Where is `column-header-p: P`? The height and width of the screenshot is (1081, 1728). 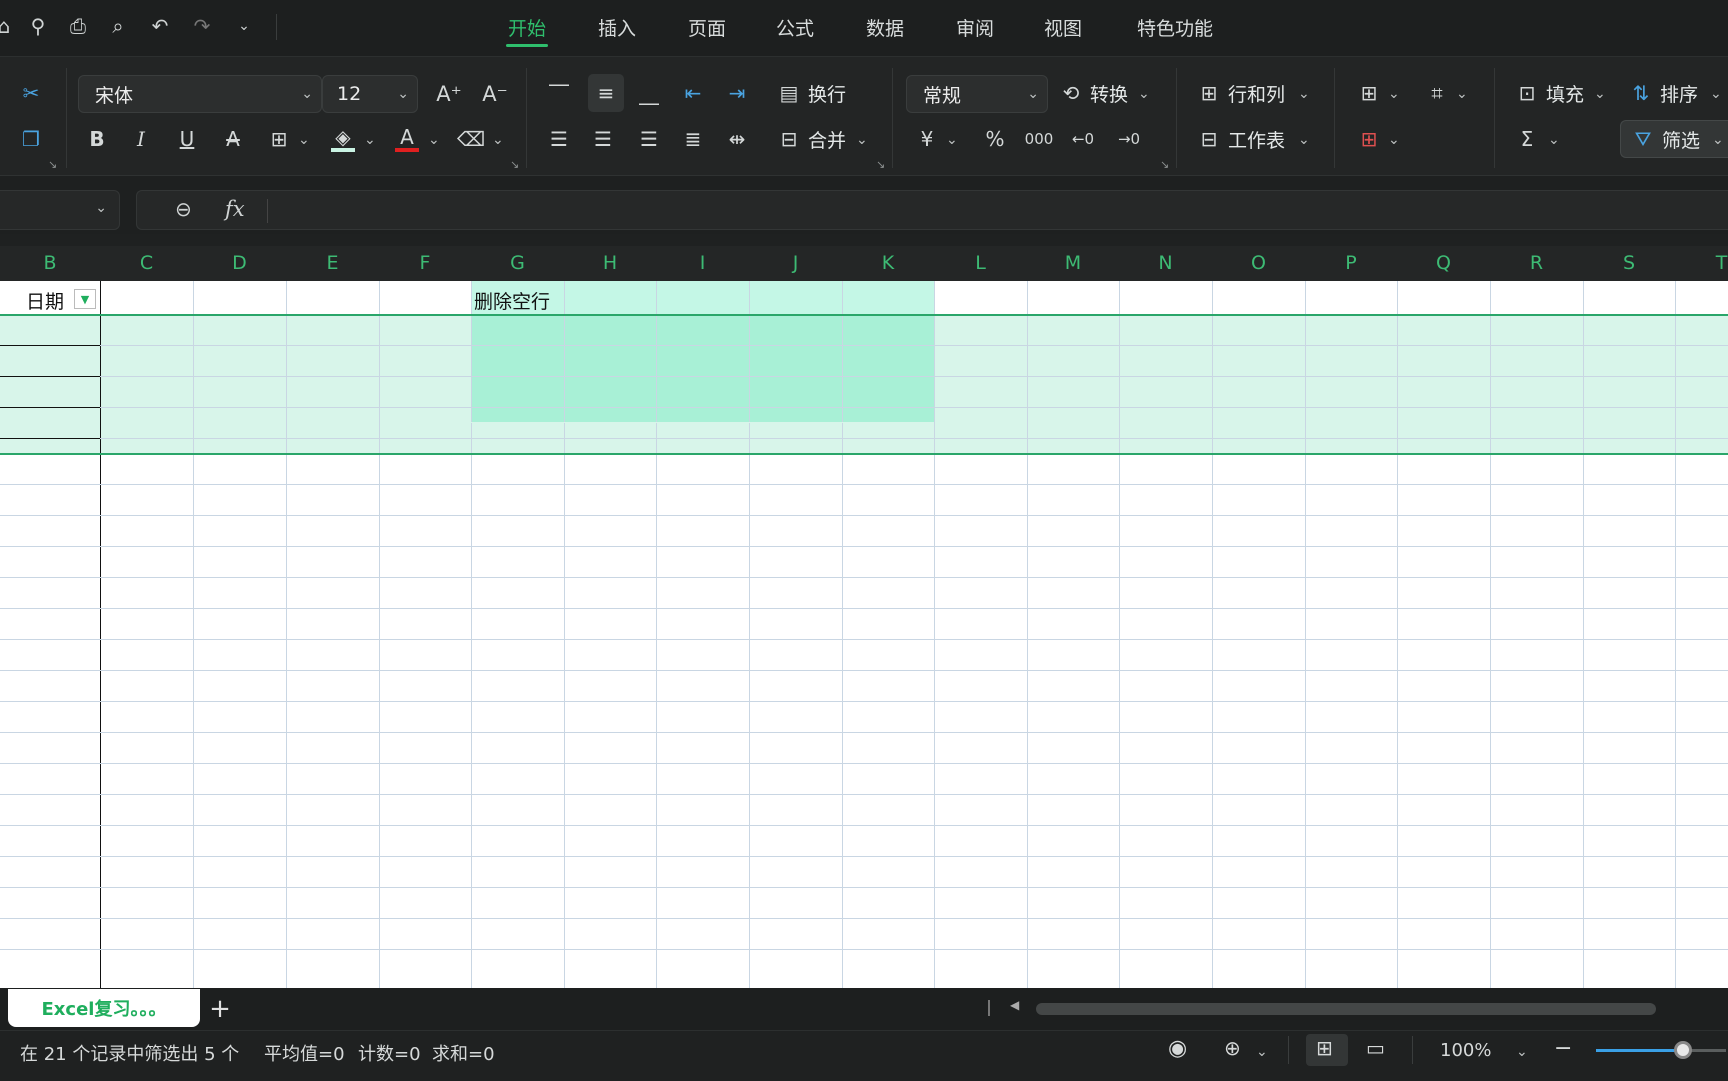 column-header-p: P is located at coordinates (1351, 263).